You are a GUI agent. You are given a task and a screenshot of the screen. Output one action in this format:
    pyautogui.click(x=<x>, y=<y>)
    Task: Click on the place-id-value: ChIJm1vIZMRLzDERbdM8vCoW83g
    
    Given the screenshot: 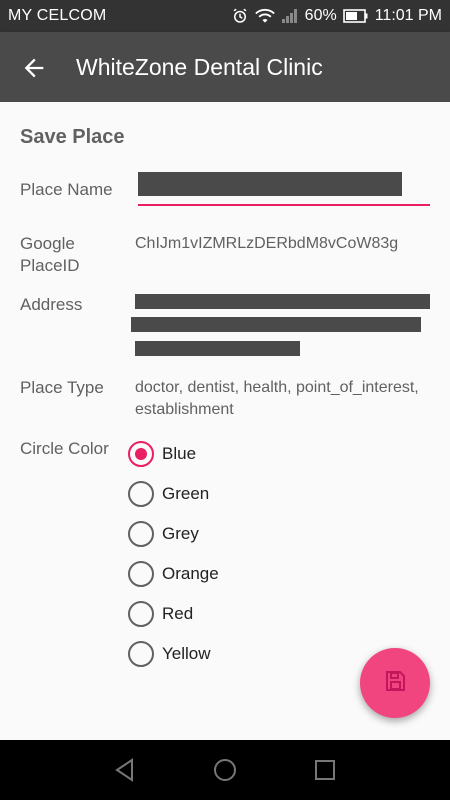 What is the action you would take?
    pyautogui.click(x=267, y=243)
    